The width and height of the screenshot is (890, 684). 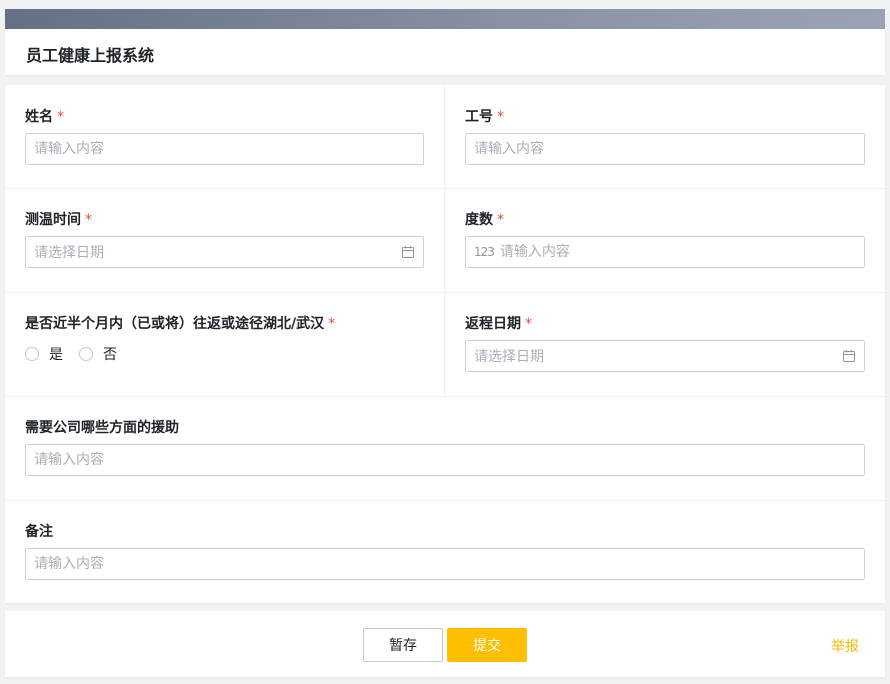 I want to click on field-label-text: 需要公司哪些方面的援助, so click(x=102, y=428).